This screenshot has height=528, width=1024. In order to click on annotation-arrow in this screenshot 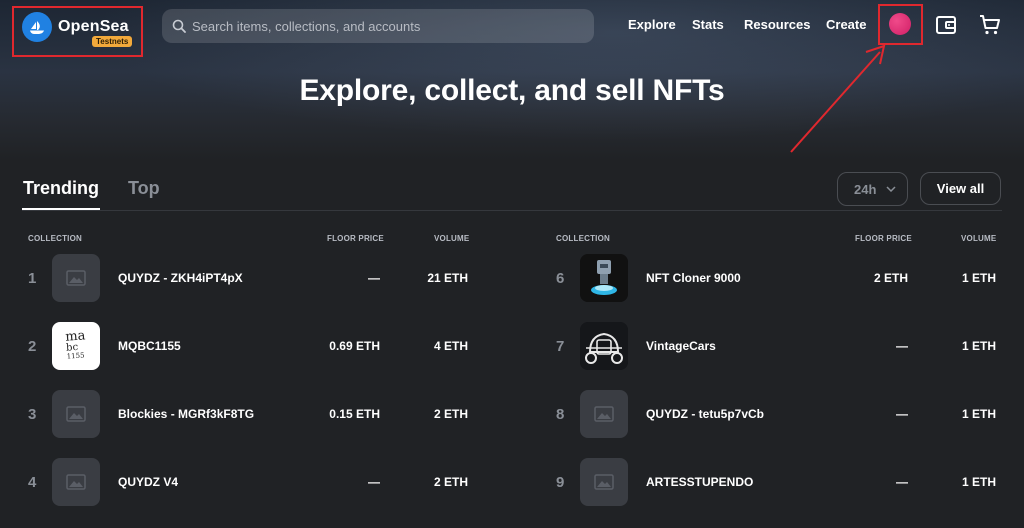, I will do `click(838, 98)`.